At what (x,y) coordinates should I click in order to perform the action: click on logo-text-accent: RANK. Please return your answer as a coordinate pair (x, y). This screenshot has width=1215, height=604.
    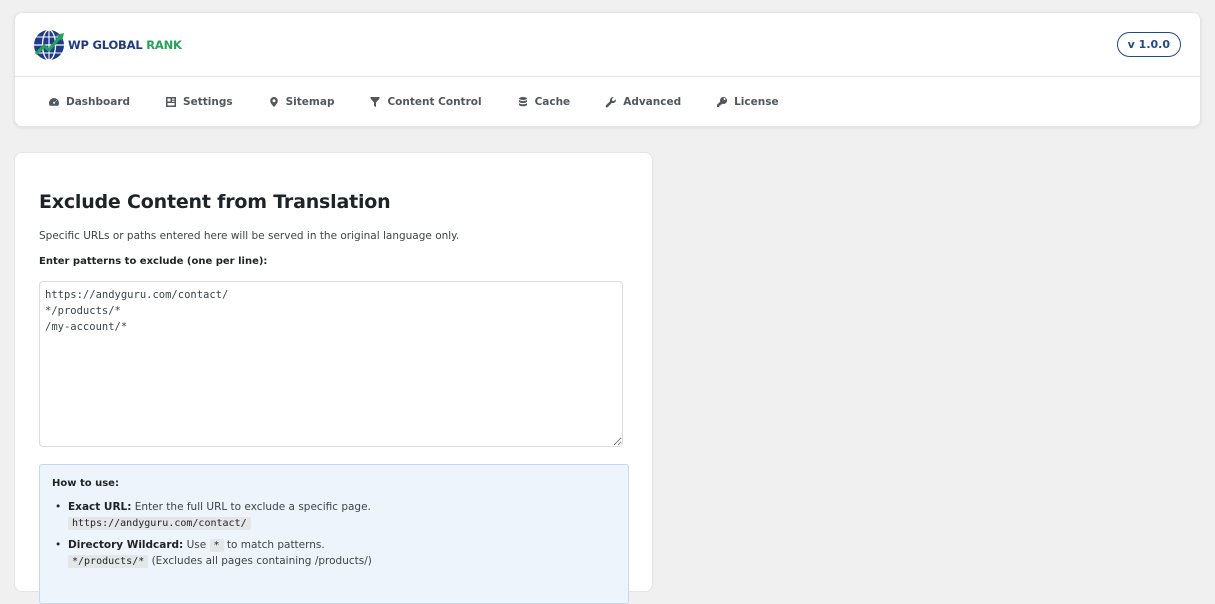
    Looking at the image, I should click on (164, 44).